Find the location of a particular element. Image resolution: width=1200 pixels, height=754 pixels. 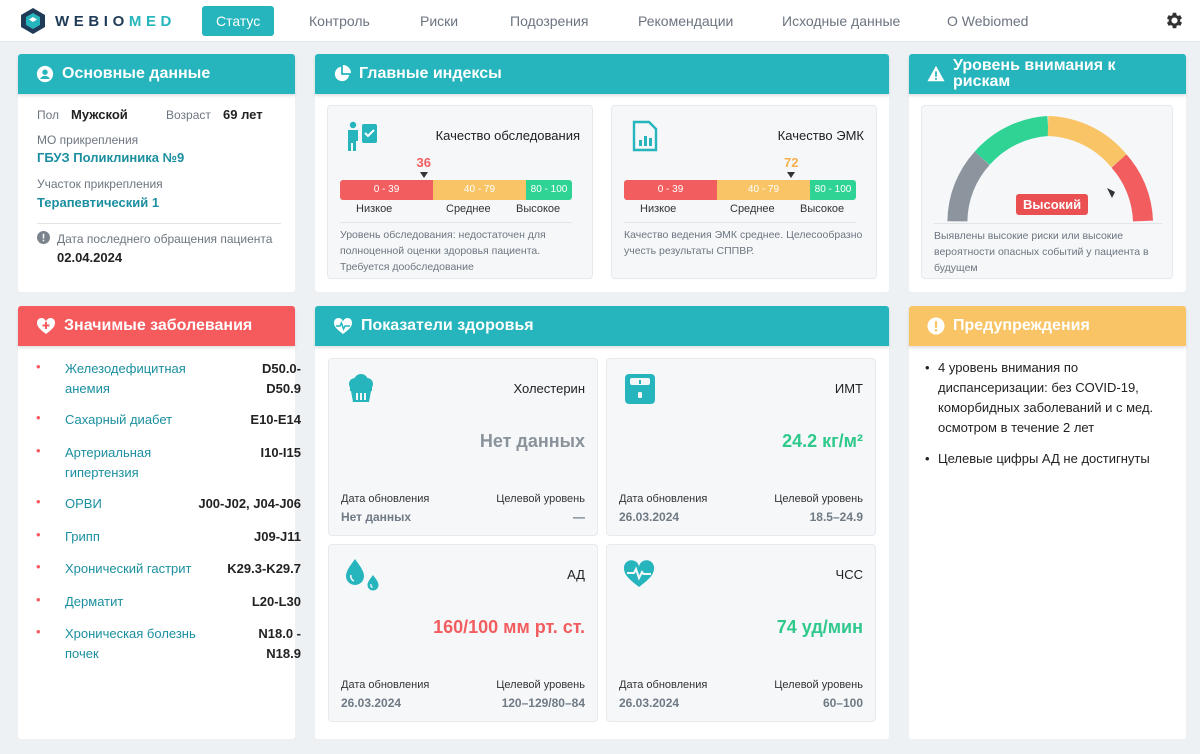

drops-icon is located at coordinates (362, 575).